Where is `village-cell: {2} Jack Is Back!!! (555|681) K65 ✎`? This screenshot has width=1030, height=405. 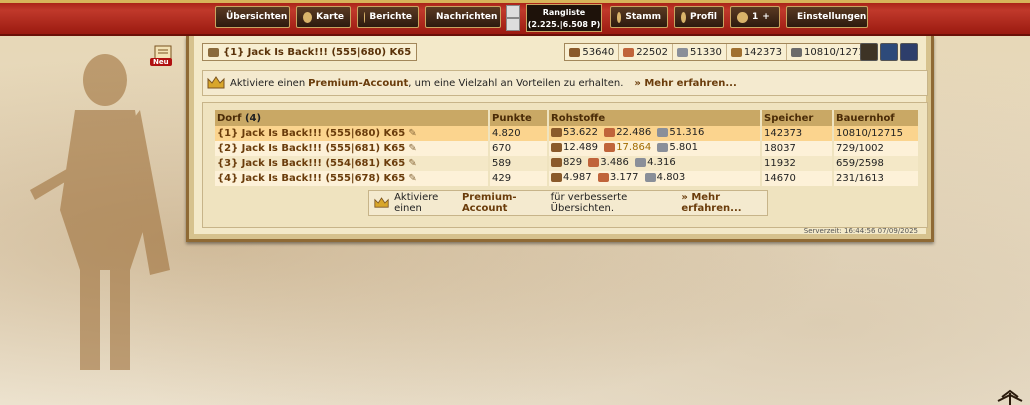 village-cell: {2} Jack Is Back!!! (555|681) K65 ✎ is located at coordinates (352, 148).